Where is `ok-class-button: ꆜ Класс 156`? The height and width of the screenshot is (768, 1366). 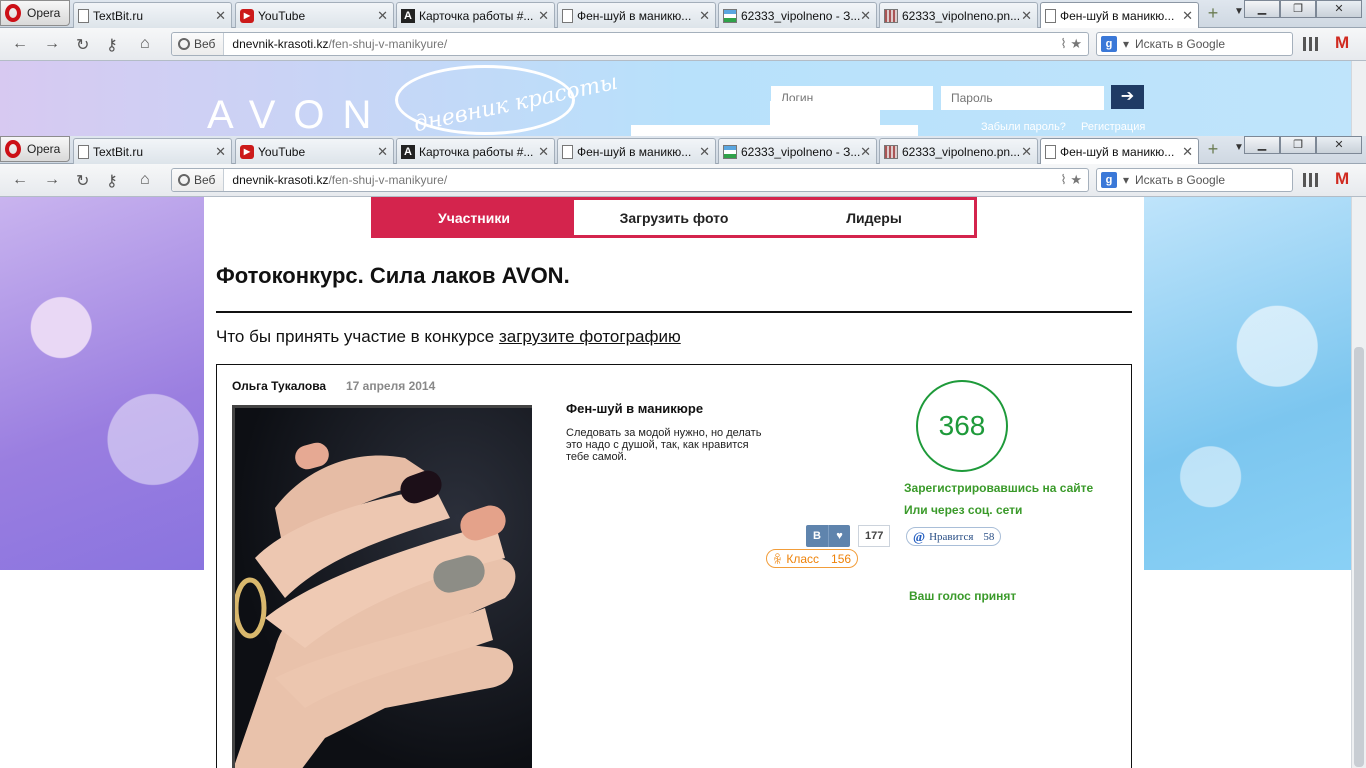 ok-class-button: ꆜ Класс 156 is located at coordinates (812, 558).